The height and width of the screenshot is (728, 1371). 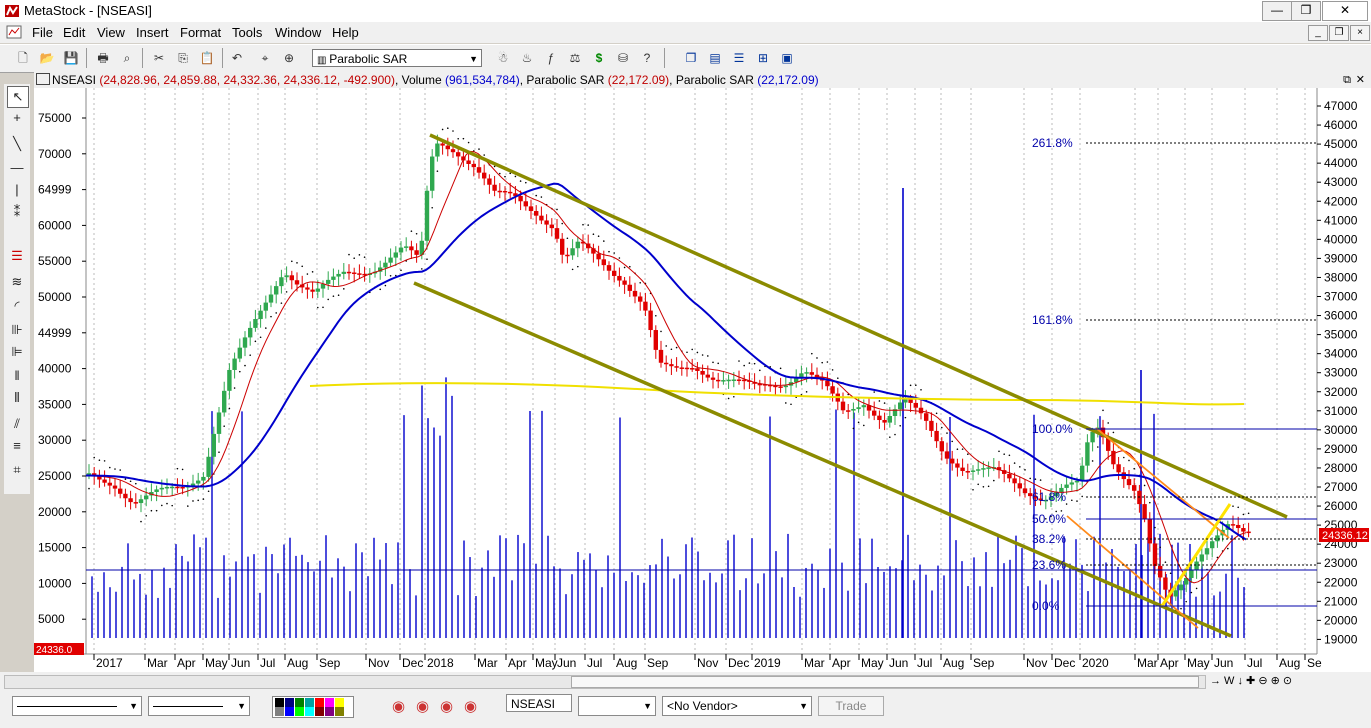 What do you see at coordinates (42, 32) in the screenshot?
I see `menu-file: File` at bounding box center [42, 32].